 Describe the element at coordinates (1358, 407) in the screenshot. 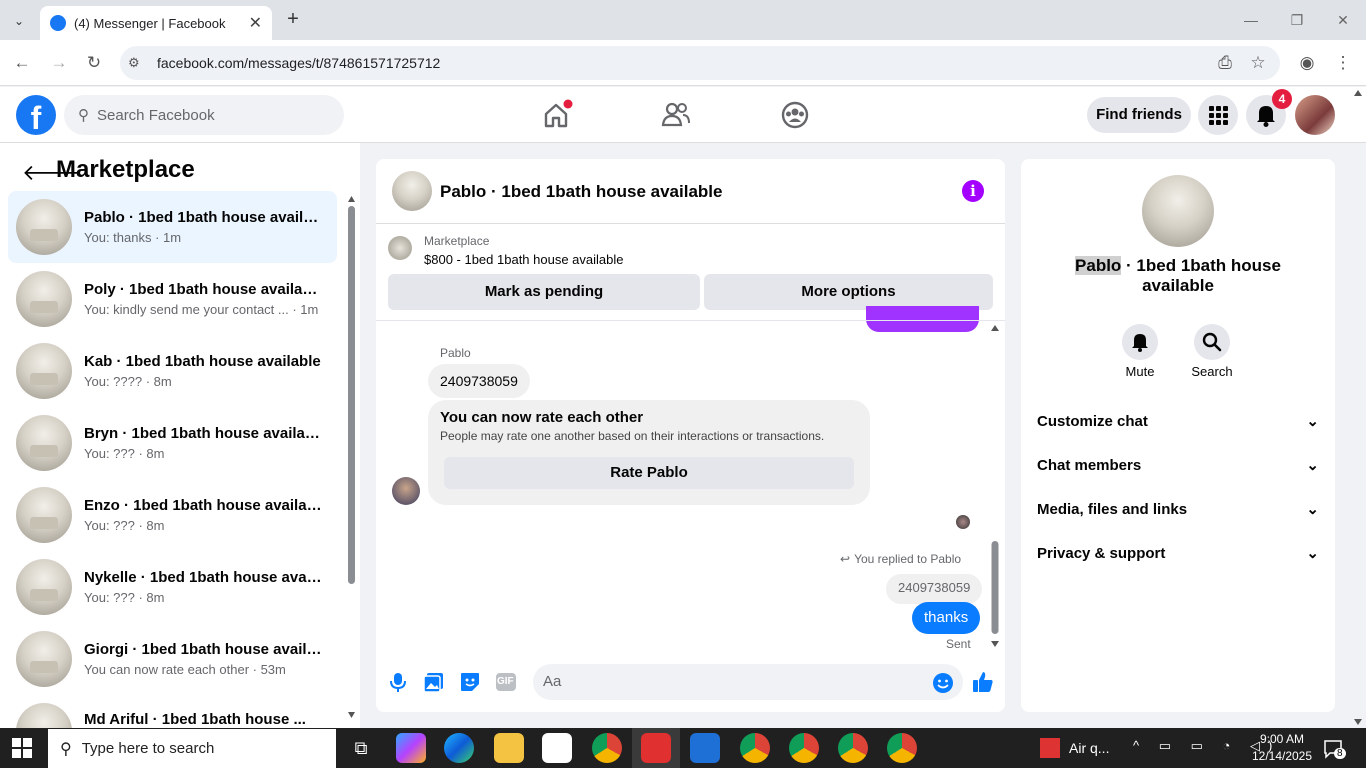

I see `page-scrollbar` at that location.